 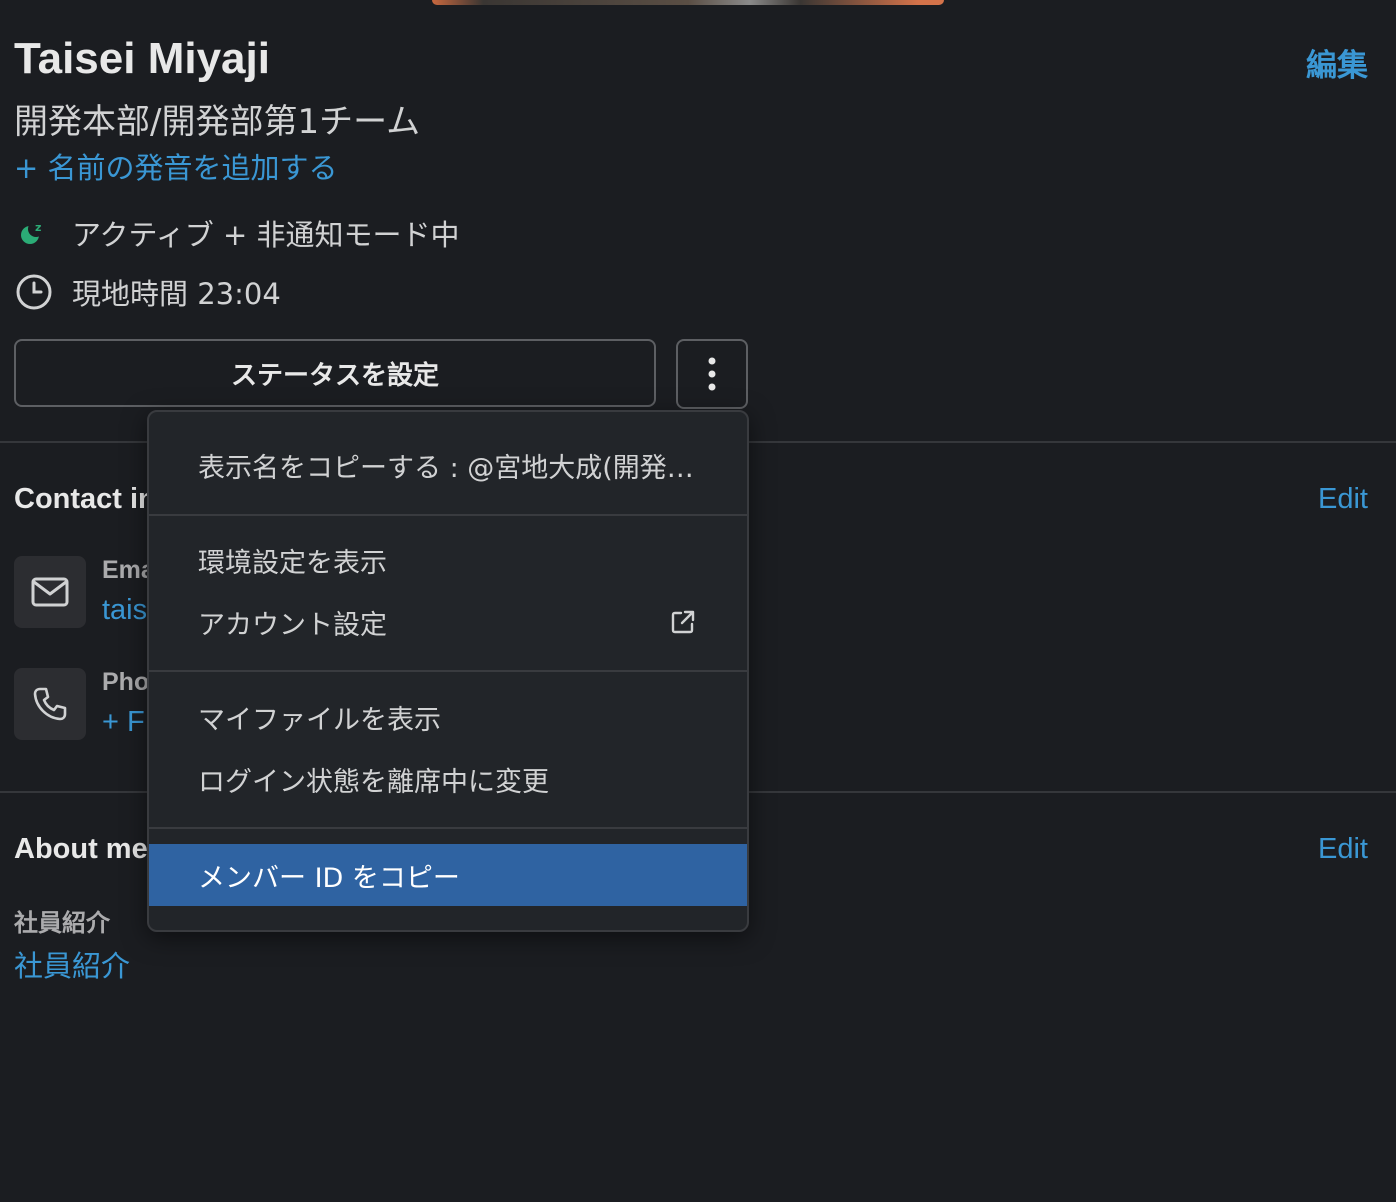 What do you see at coordinates (126, 682) in the screenshot?
I see `phone-label: Pho` at bounding box center [126, 682].